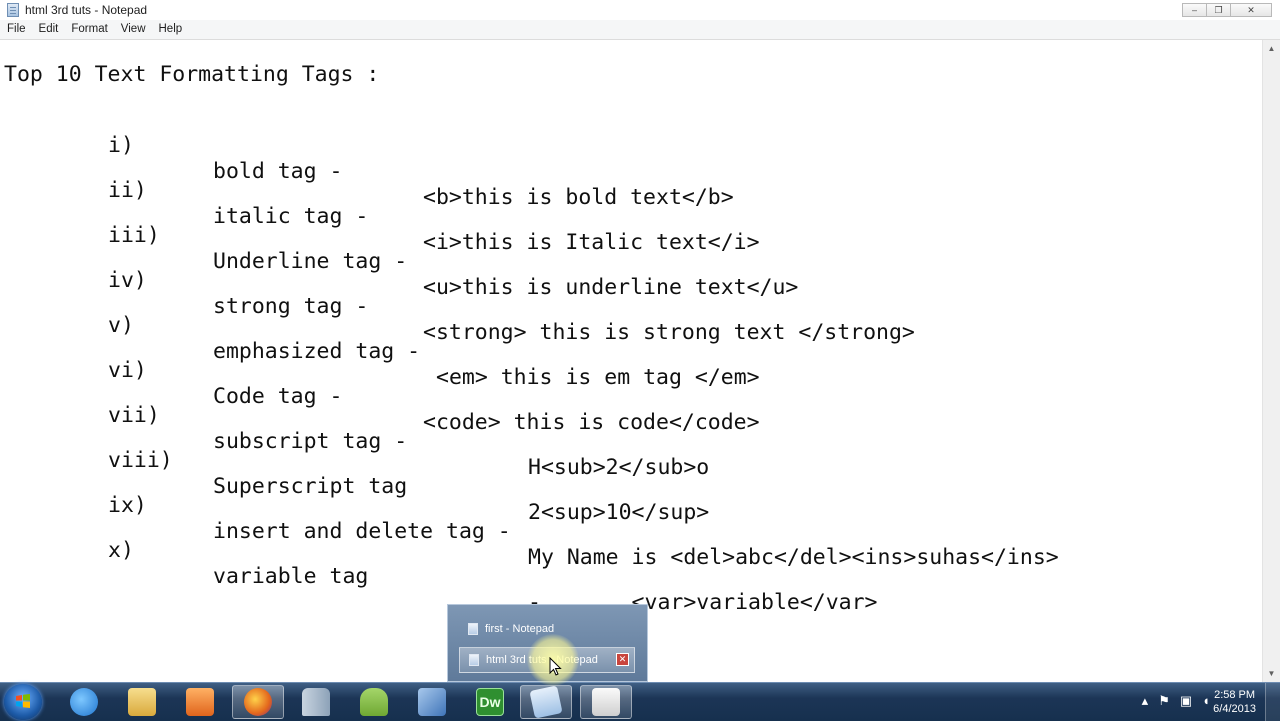  Describe the element at coordinates (121, 550) in the screenshot. I see `list-number: x)` at that location.